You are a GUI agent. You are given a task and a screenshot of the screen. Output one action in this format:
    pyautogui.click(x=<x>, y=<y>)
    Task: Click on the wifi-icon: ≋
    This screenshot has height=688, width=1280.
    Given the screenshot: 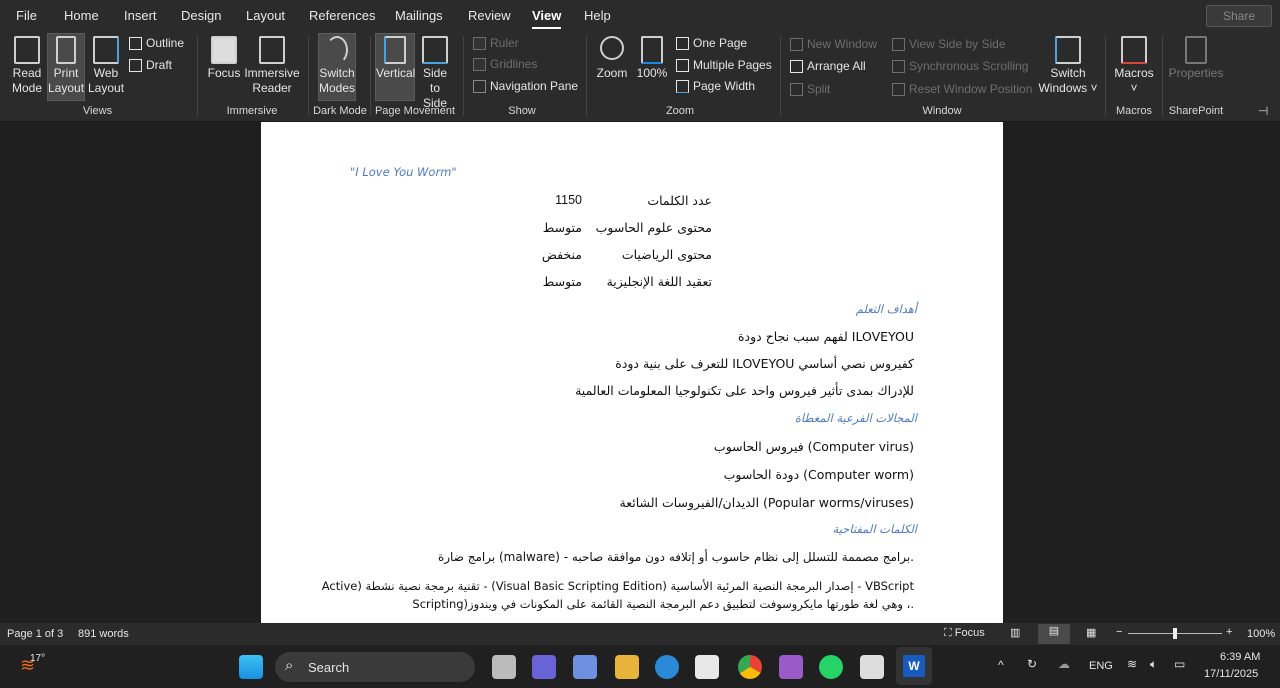 What is the action you would take?
    pyautogui.click(x=1132, y=664)
    